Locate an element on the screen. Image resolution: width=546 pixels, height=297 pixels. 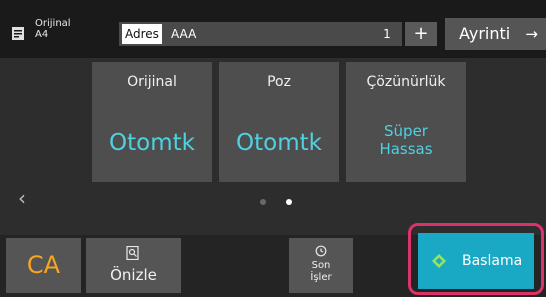
arrow-right-icon: → is located at coordinates (531, 34).